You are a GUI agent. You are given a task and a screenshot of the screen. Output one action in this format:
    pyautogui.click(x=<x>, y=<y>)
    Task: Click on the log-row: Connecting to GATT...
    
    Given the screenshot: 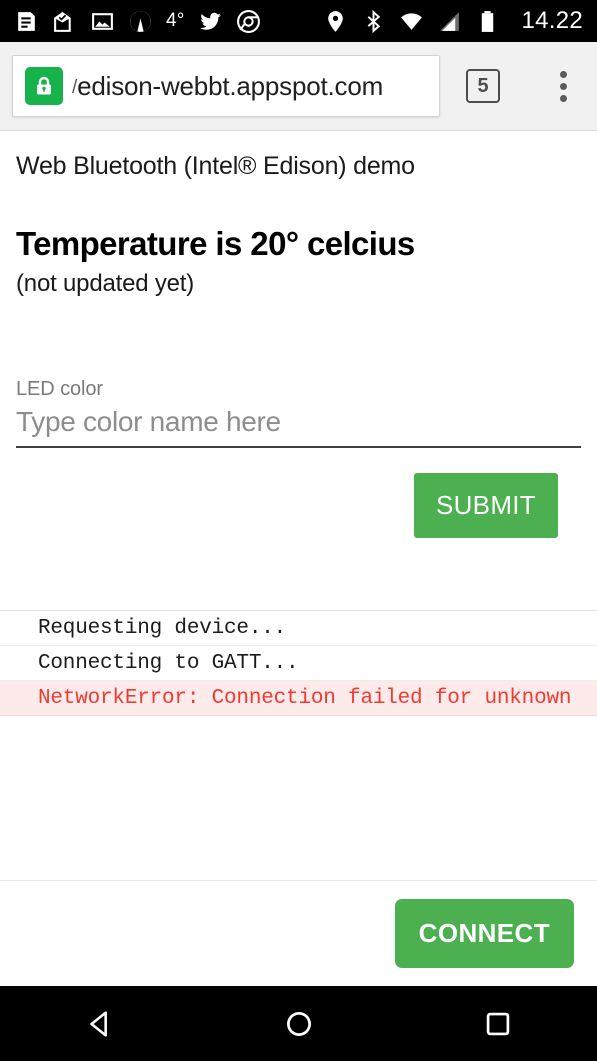 What is the action you would take?
    pyautogui.click(x=298, y=663)
    